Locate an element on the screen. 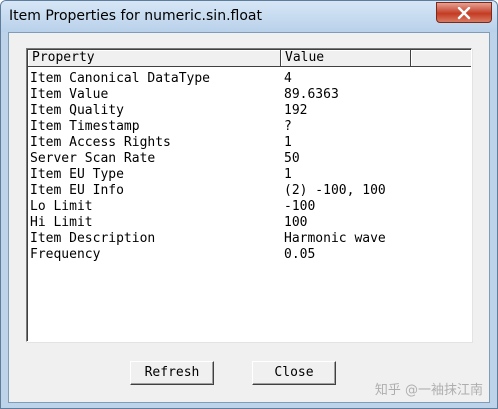  value-cell: 4 is located at coordinates (288, 78).